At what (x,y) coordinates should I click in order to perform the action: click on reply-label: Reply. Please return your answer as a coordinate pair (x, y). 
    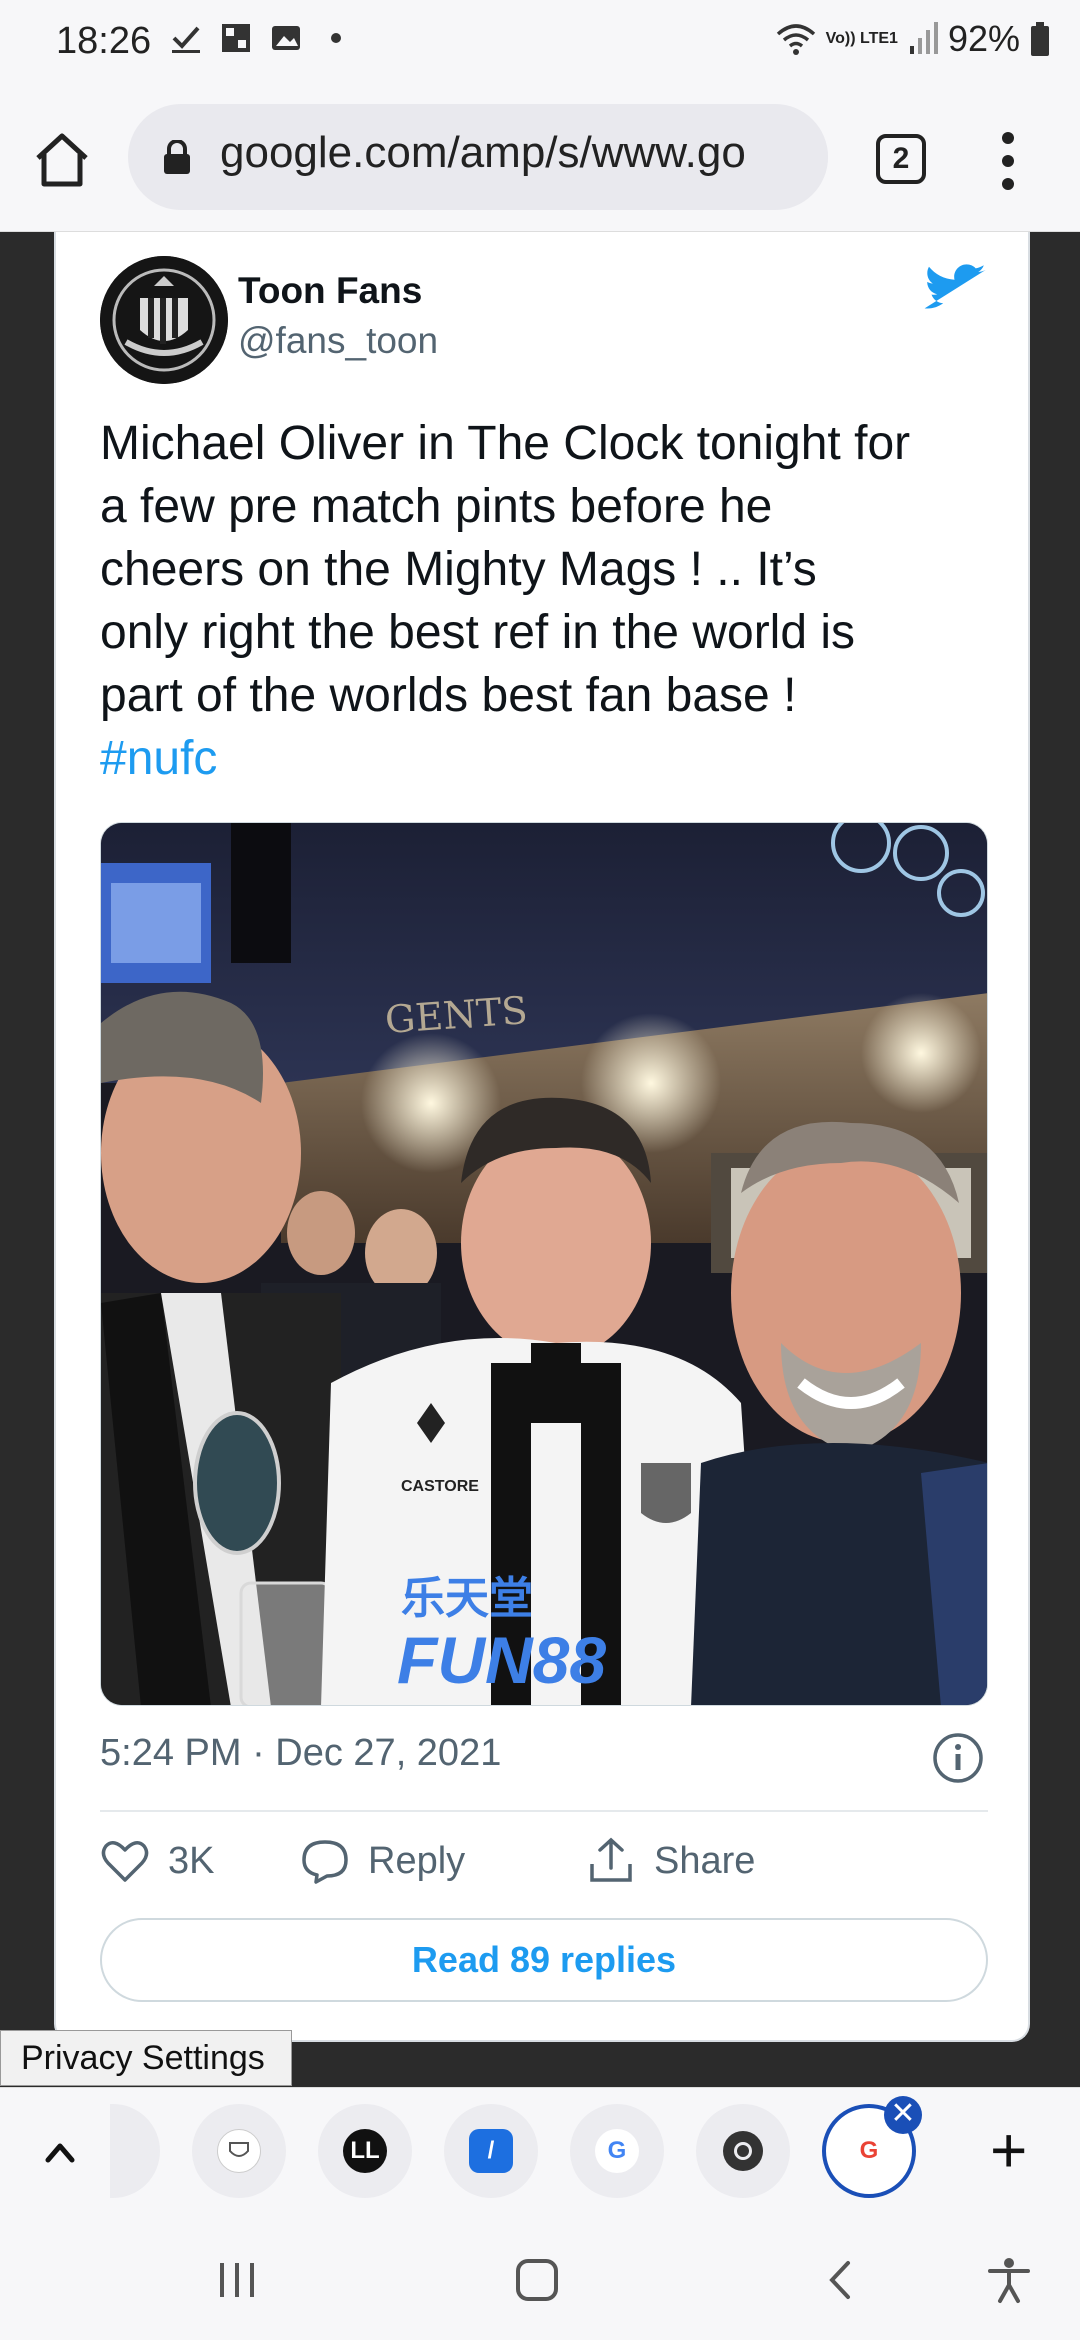
    Looking at the image, I should click on (417, 1860).